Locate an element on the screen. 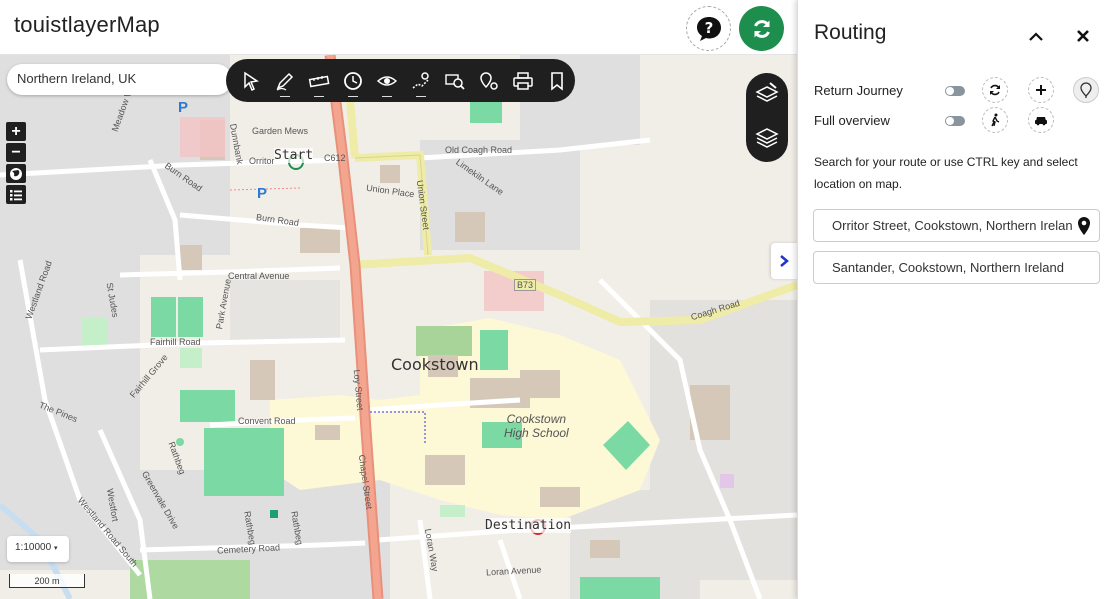 Image resolution: width=1112 pixels, height=599 pixels. map-zoom-controls: + − is located at coordinates (16, 163).